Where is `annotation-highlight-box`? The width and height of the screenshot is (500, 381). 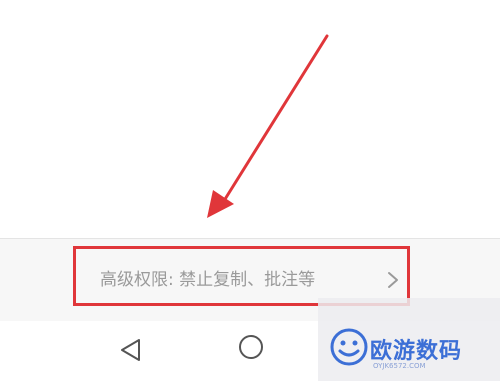 annotation-highlight-box is located at coordinates (241, 276).